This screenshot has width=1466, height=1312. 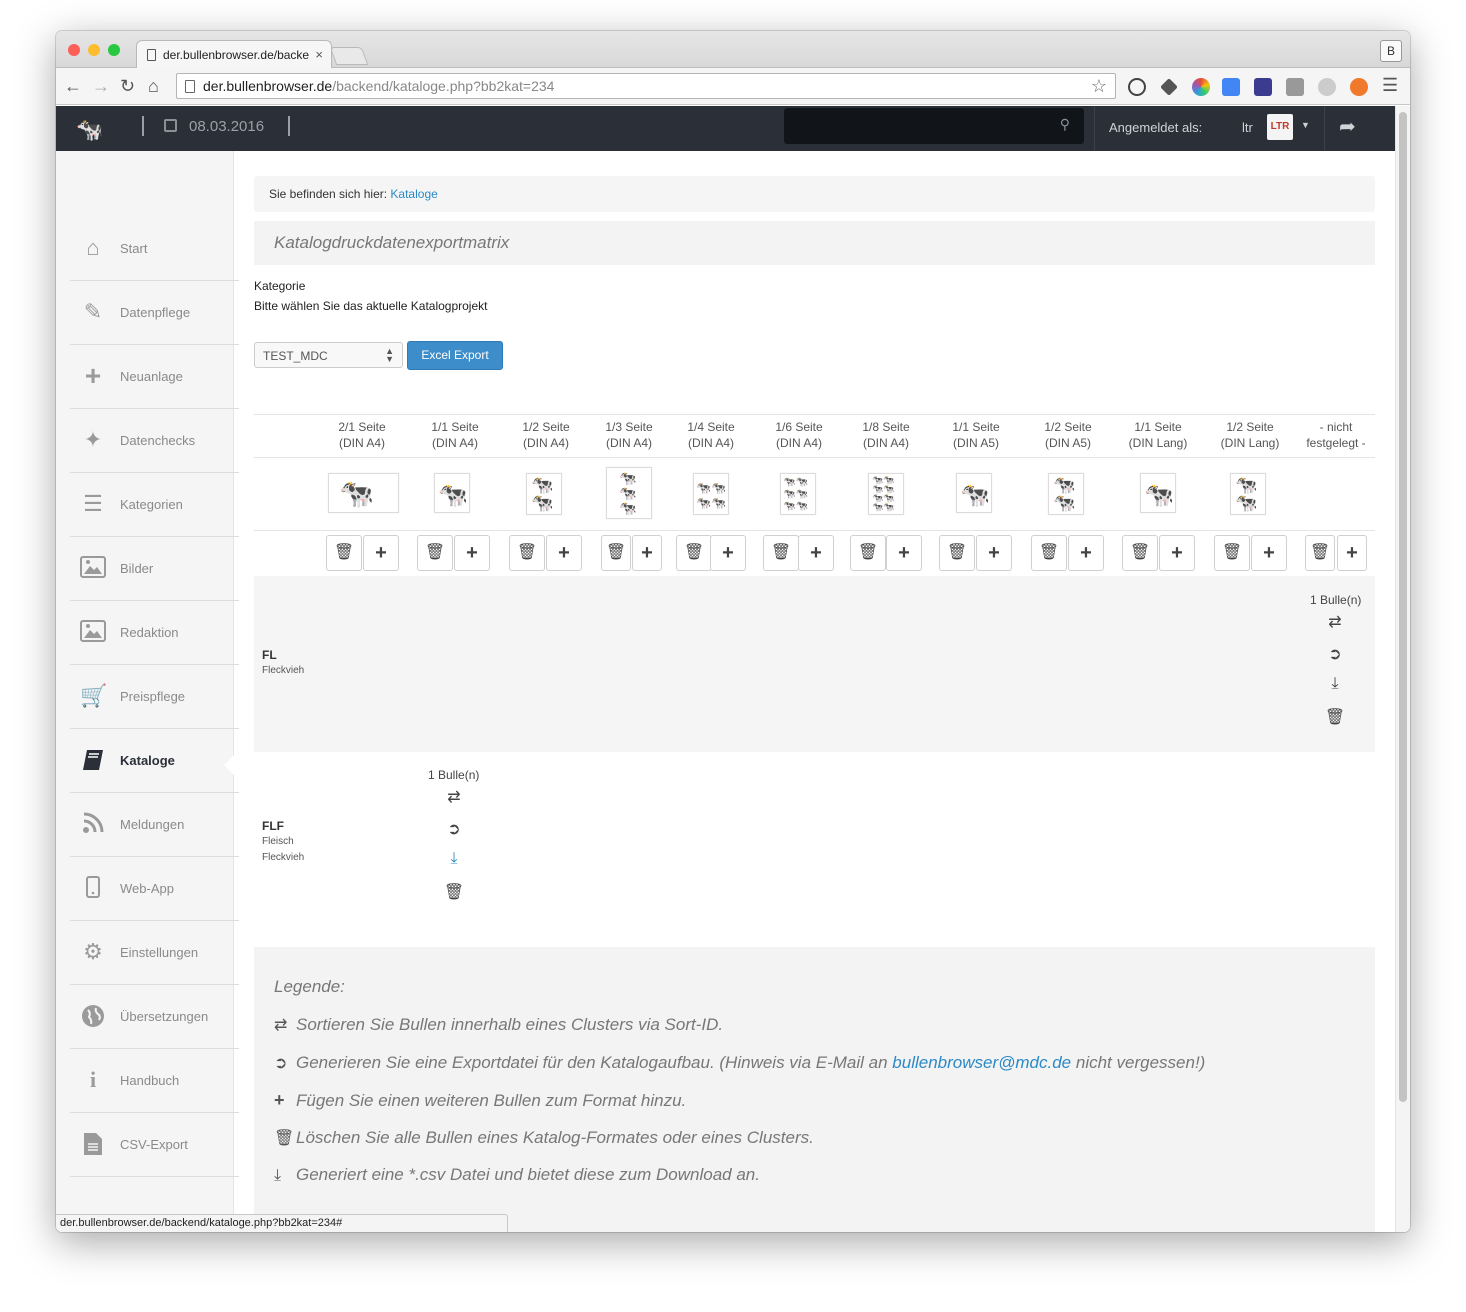 What do you see at coordinates (93, 1016) in the screenshot?
I see `globe-icon` at bounding box center [93, 1016].